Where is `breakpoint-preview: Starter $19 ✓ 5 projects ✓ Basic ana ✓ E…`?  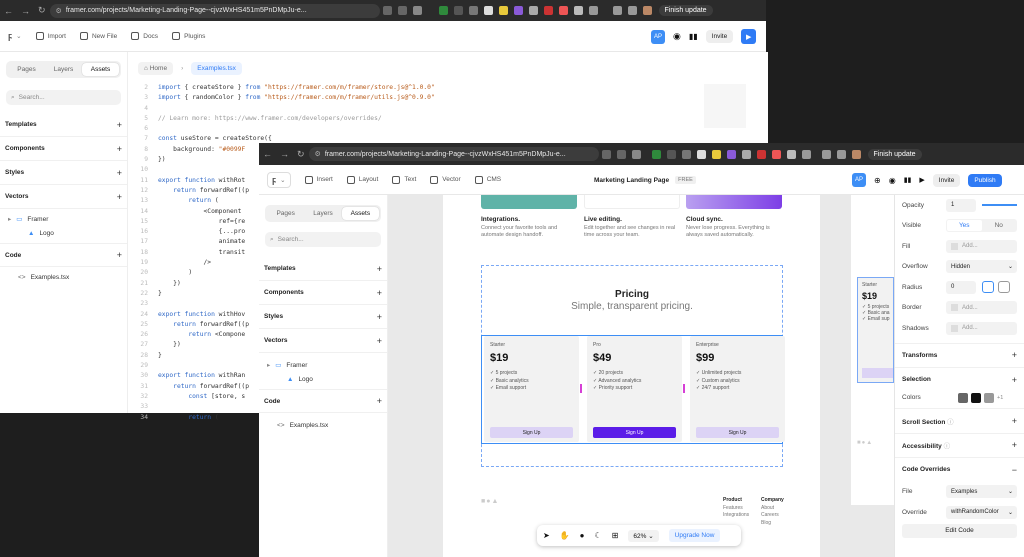 breakpoint-preview: Starter $19 ✓ 5 projects ✓ Basic ana ✓ E… is located at coordinates (872, 350).